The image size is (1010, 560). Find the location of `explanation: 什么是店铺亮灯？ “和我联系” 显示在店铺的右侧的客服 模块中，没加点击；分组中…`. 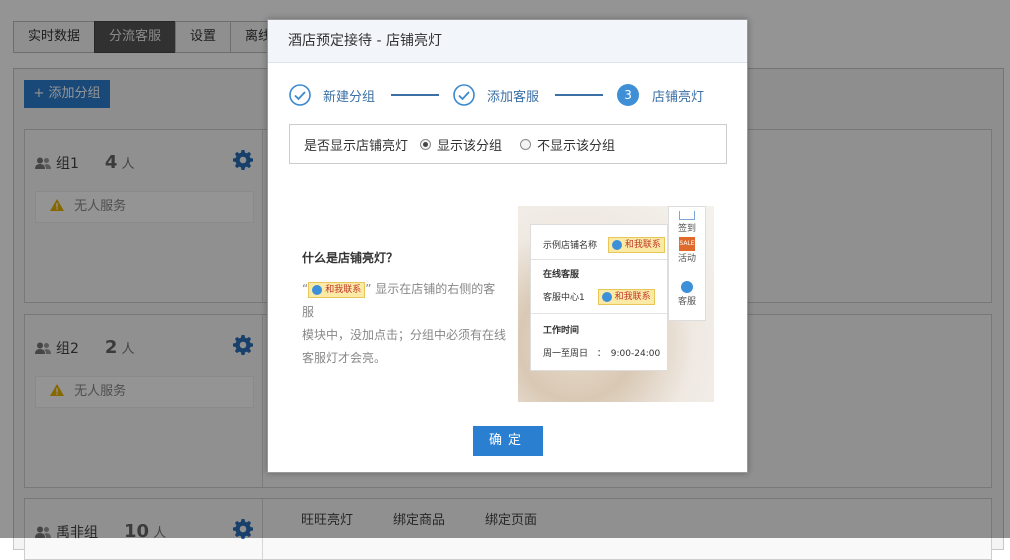

explanation: 什么是店铺亮灯？ “和我联系” 显示在店铺的右侧的客服 模块中，没加点击；分组中… is located at coordinates (404, 309).